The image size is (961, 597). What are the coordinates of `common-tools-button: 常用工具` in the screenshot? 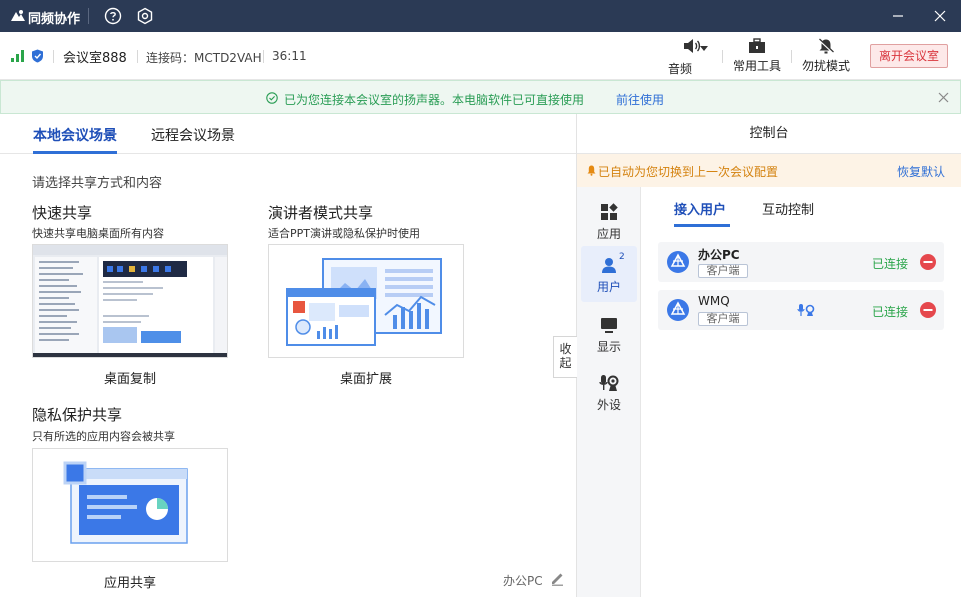 It's located at (757, 55).